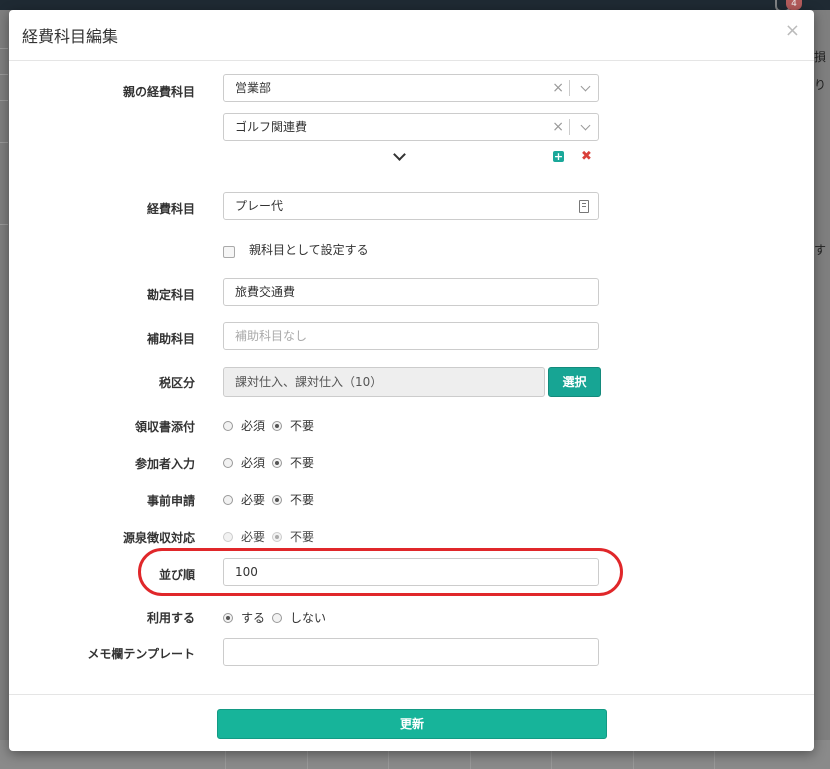  I want to click on close-button: ×, so click(792, 30).